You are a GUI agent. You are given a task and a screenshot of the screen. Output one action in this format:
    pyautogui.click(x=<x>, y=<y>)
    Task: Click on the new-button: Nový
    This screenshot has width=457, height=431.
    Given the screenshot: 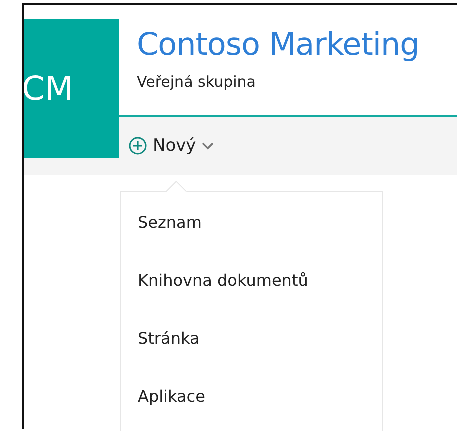 What is the action you would take?
    pyautogui.click(x=171, y=146)
    